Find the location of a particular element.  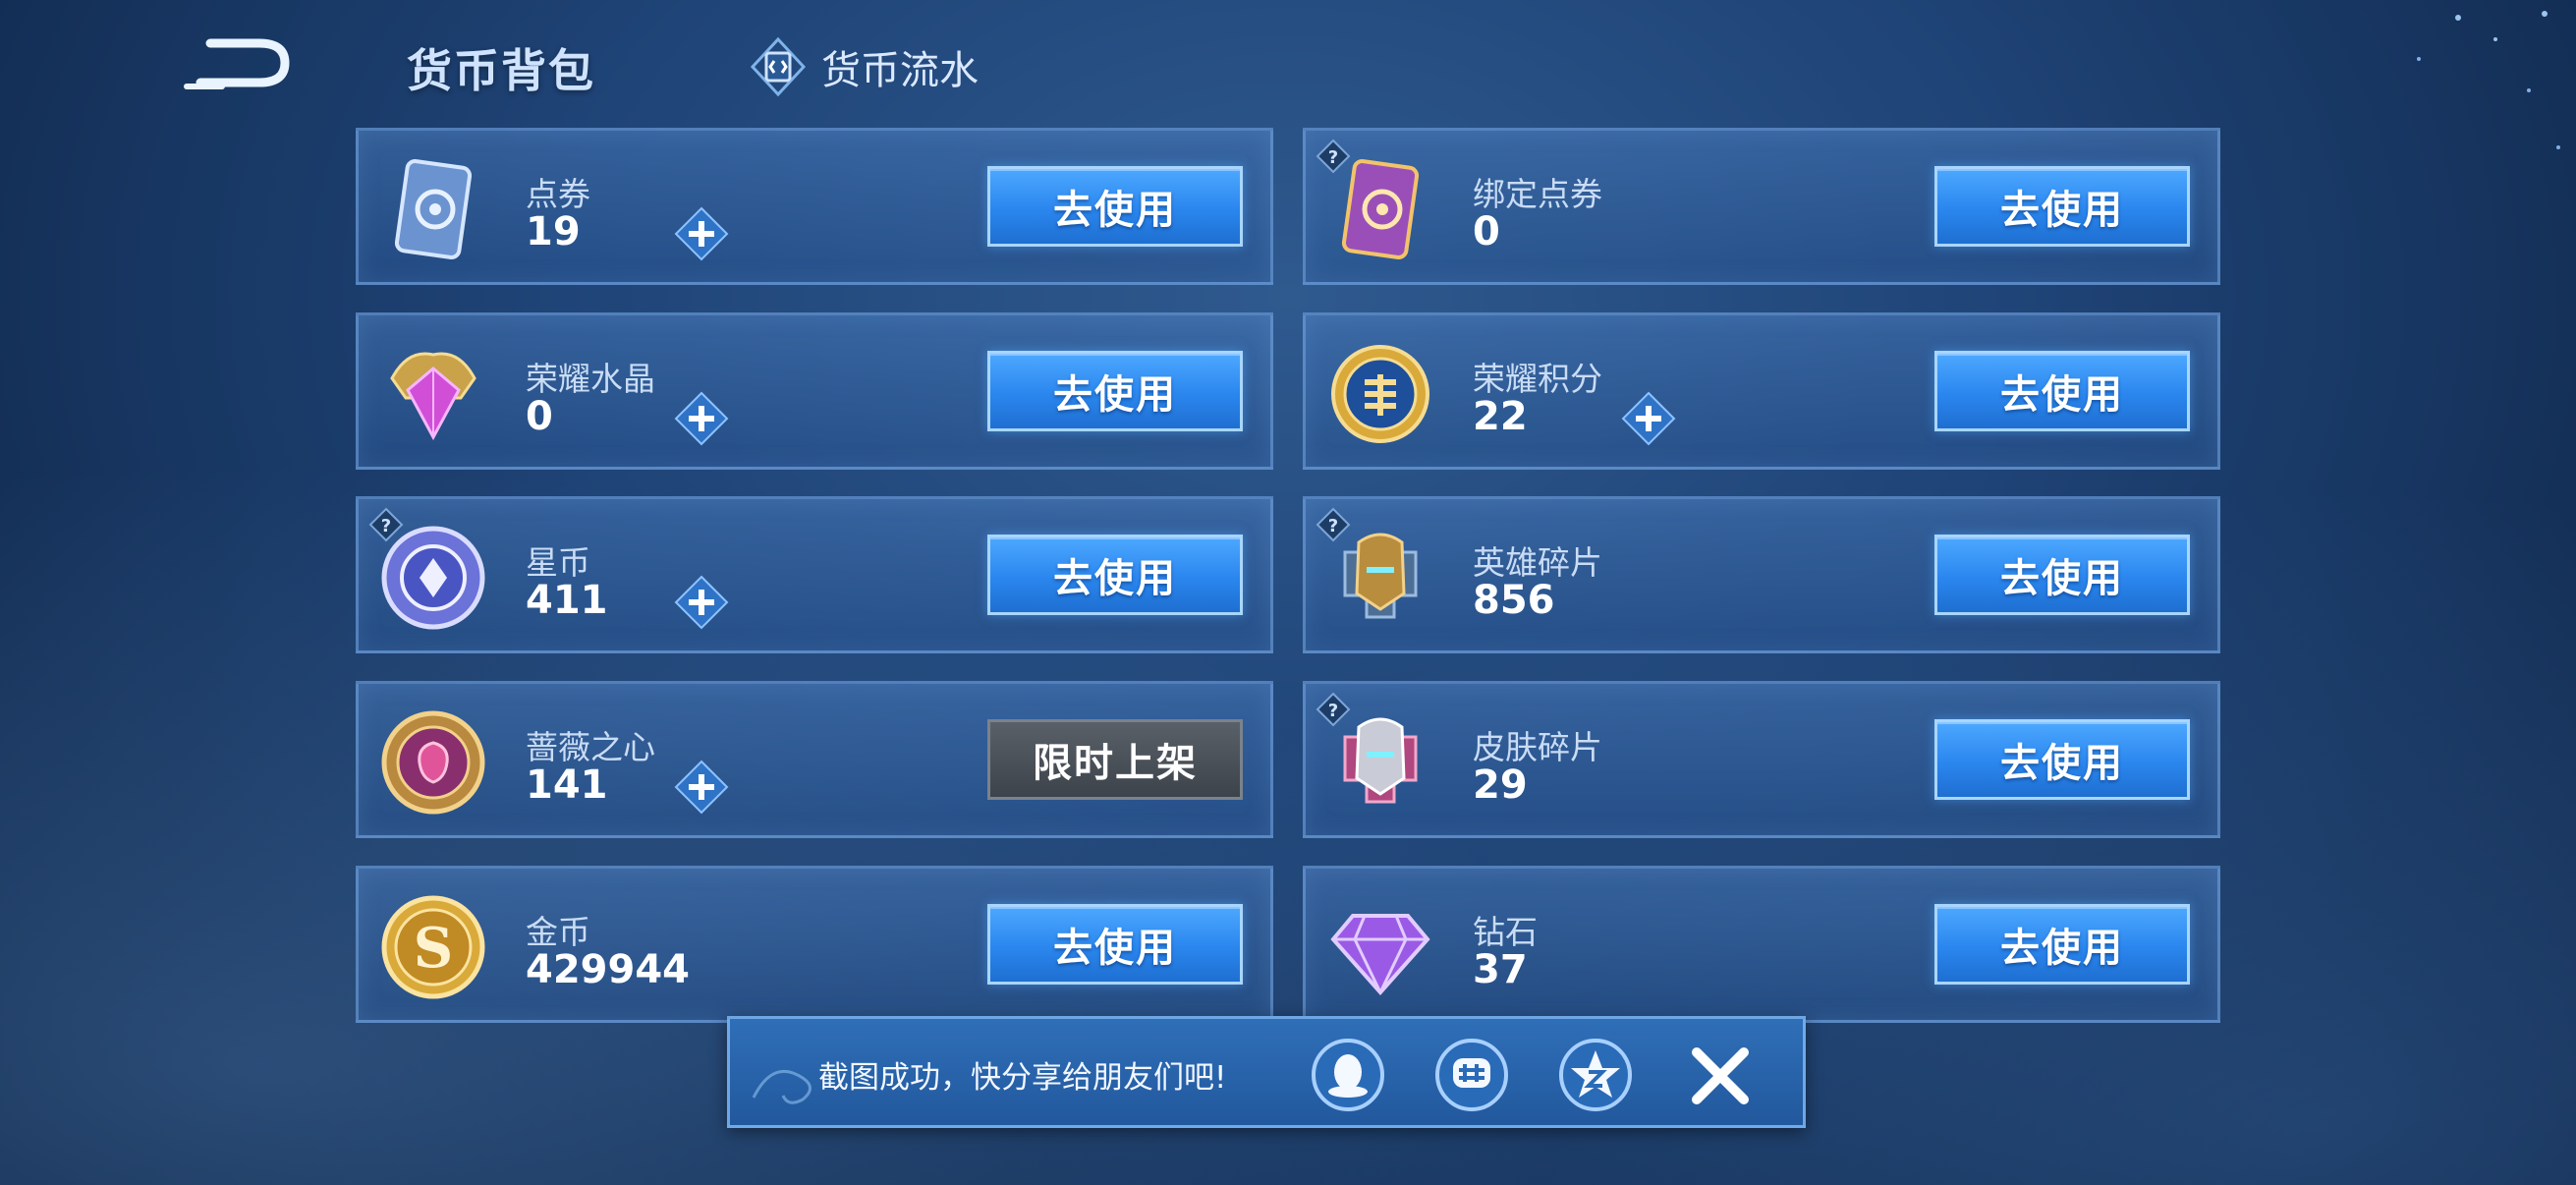

currency-value: 37 is located at coordinates (1500, 970).